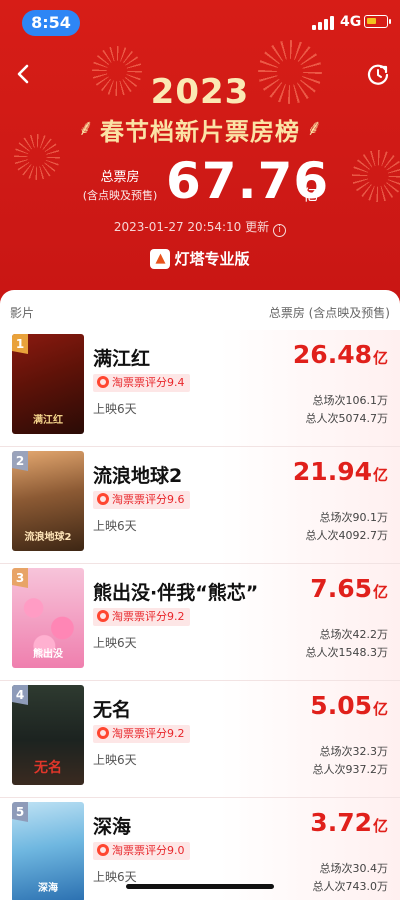 This screenshot has height=900, width=400. I want to click on network-label: 4G, so click(351, 22).